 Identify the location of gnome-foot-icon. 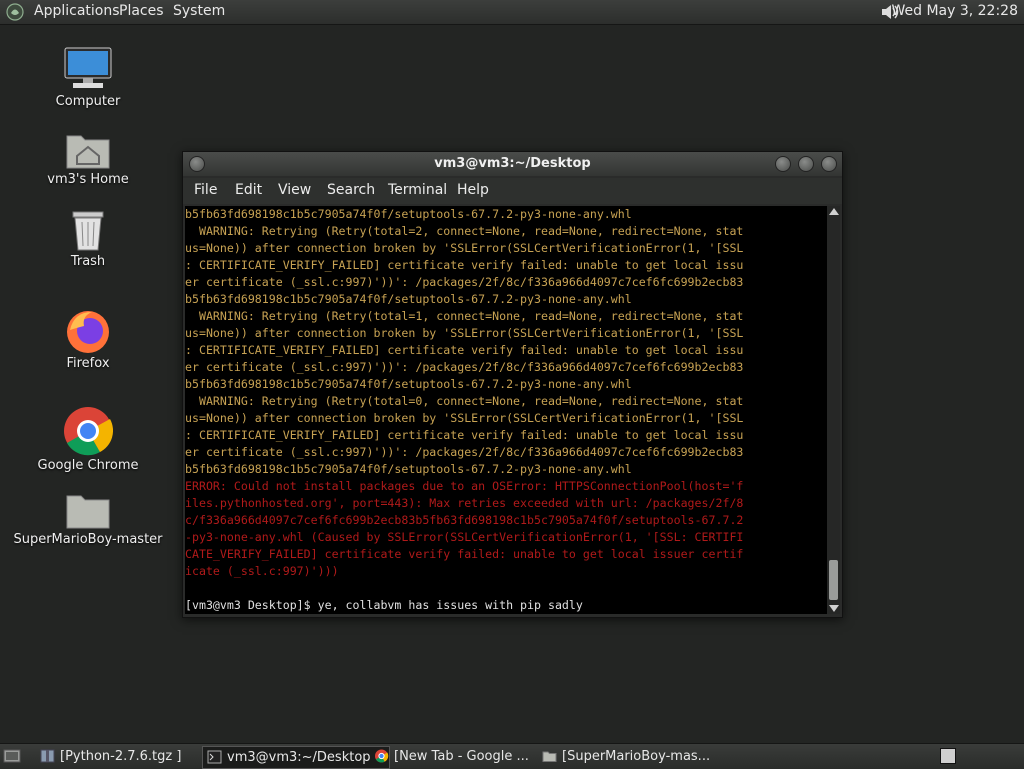
(15, 12).